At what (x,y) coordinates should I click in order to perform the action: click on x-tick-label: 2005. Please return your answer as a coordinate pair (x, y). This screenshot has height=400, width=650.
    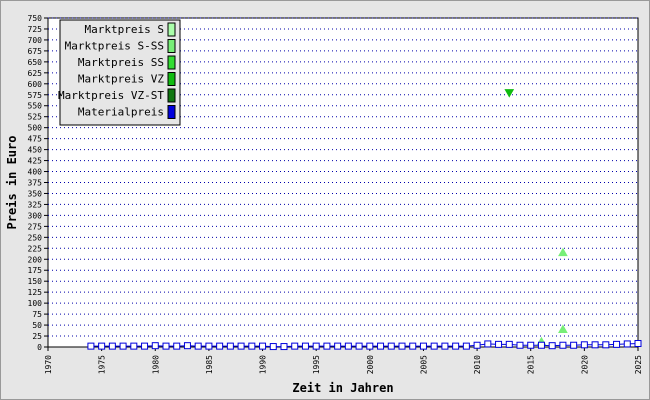
    Looking at the image, I should click on (423, 364).